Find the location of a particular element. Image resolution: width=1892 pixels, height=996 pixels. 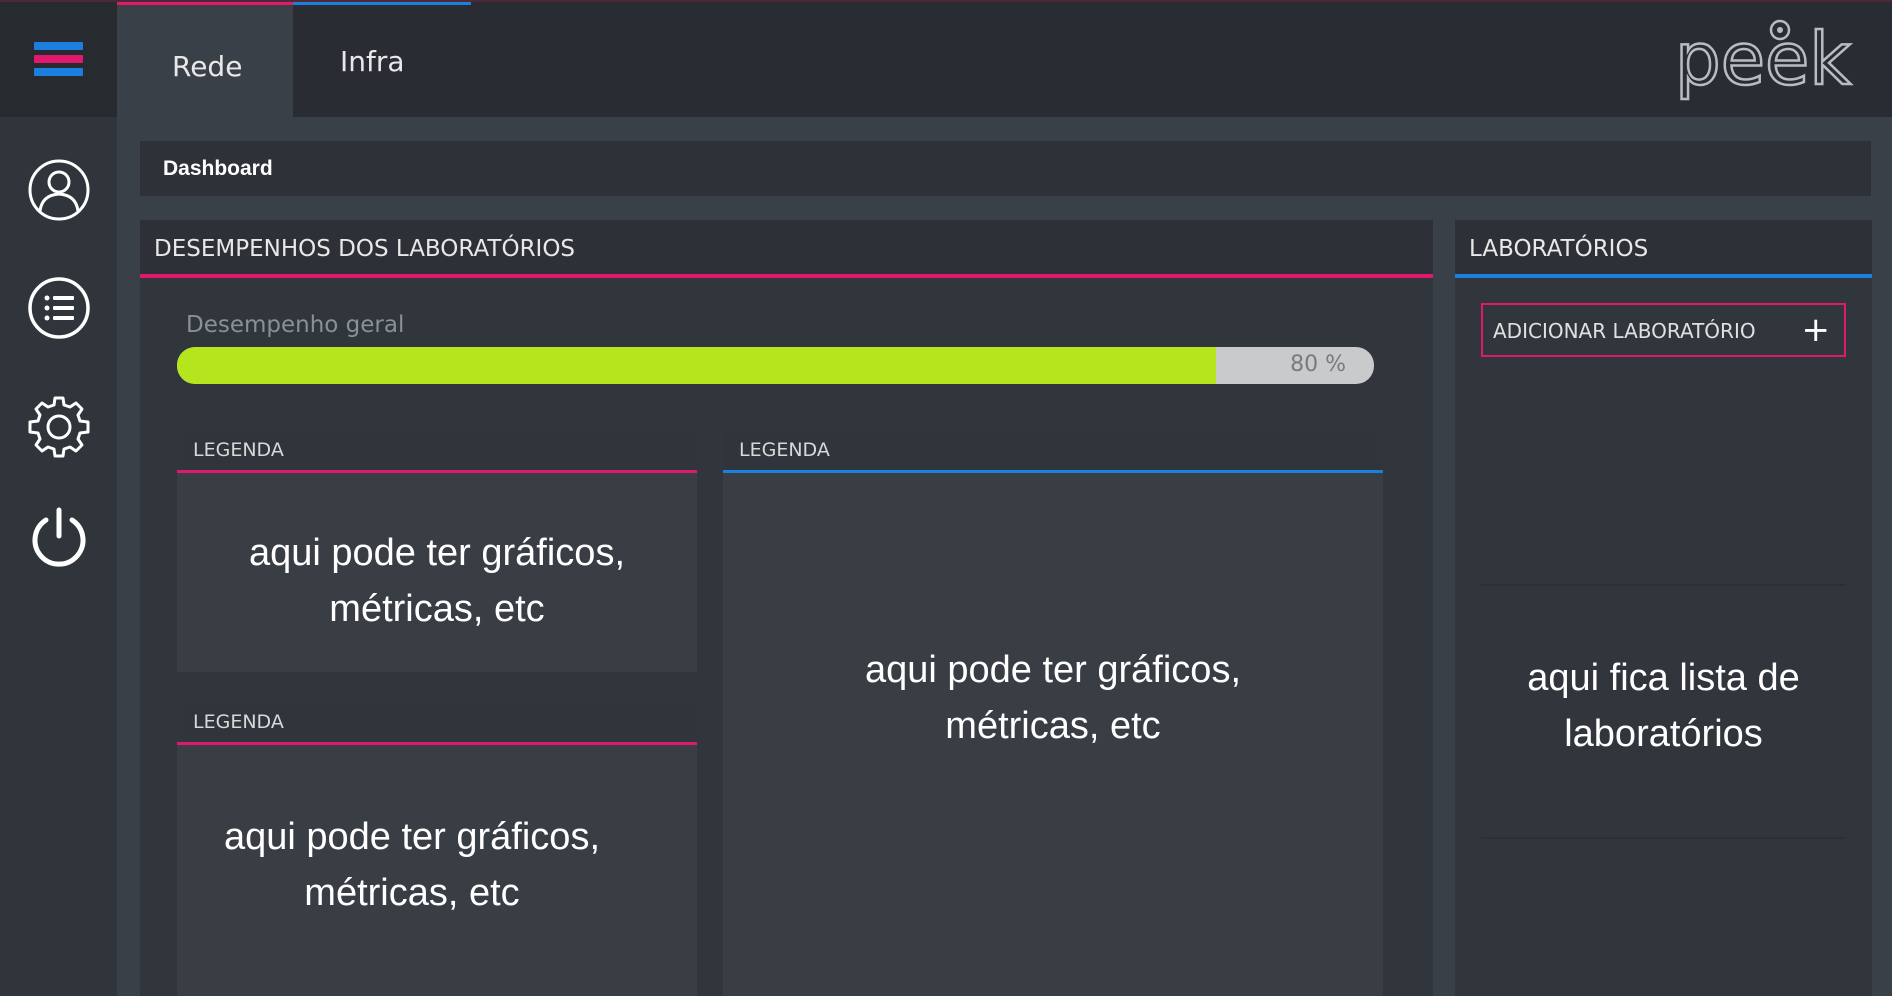

logo-mark: peek is located at coordinates (1763, 59).